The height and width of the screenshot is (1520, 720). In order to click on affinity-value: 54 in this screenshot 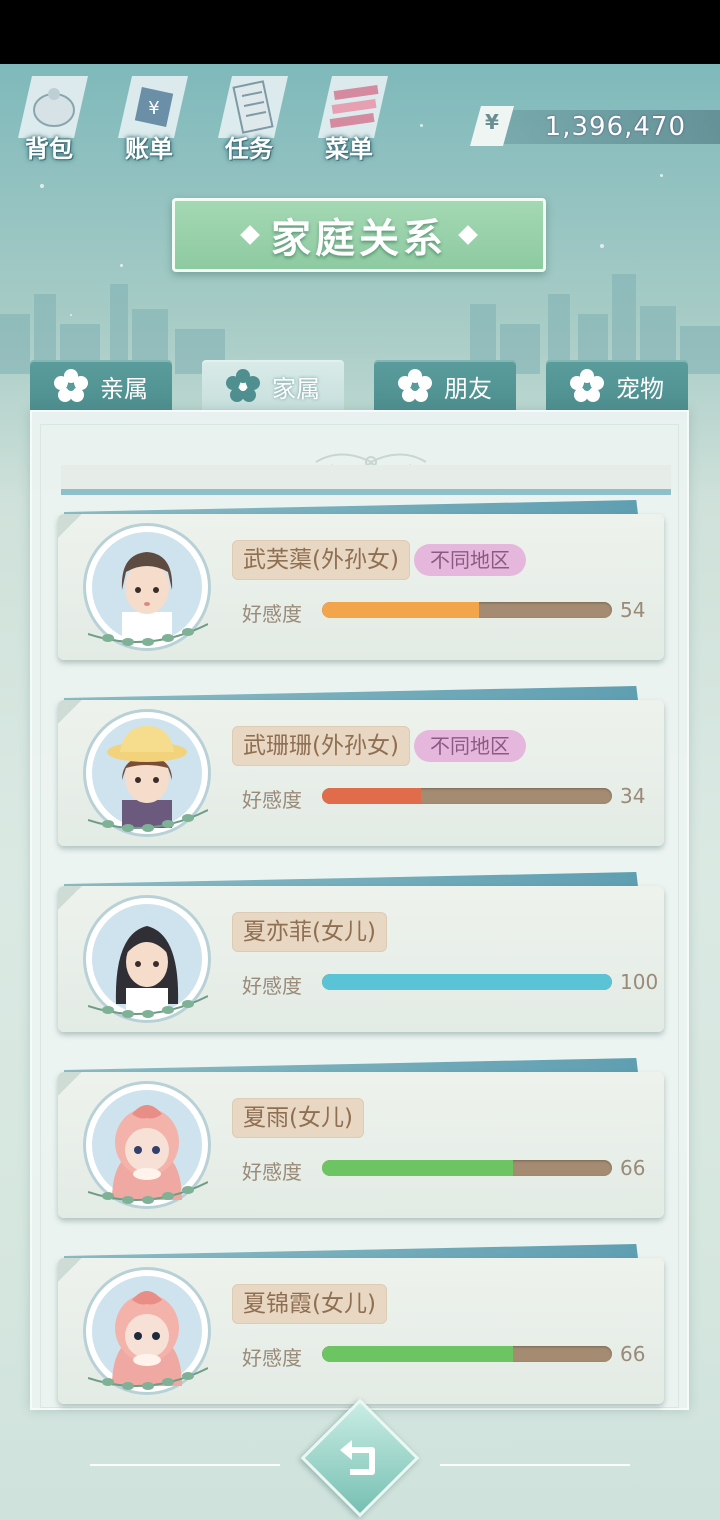, I will do `click(633, 610)`.